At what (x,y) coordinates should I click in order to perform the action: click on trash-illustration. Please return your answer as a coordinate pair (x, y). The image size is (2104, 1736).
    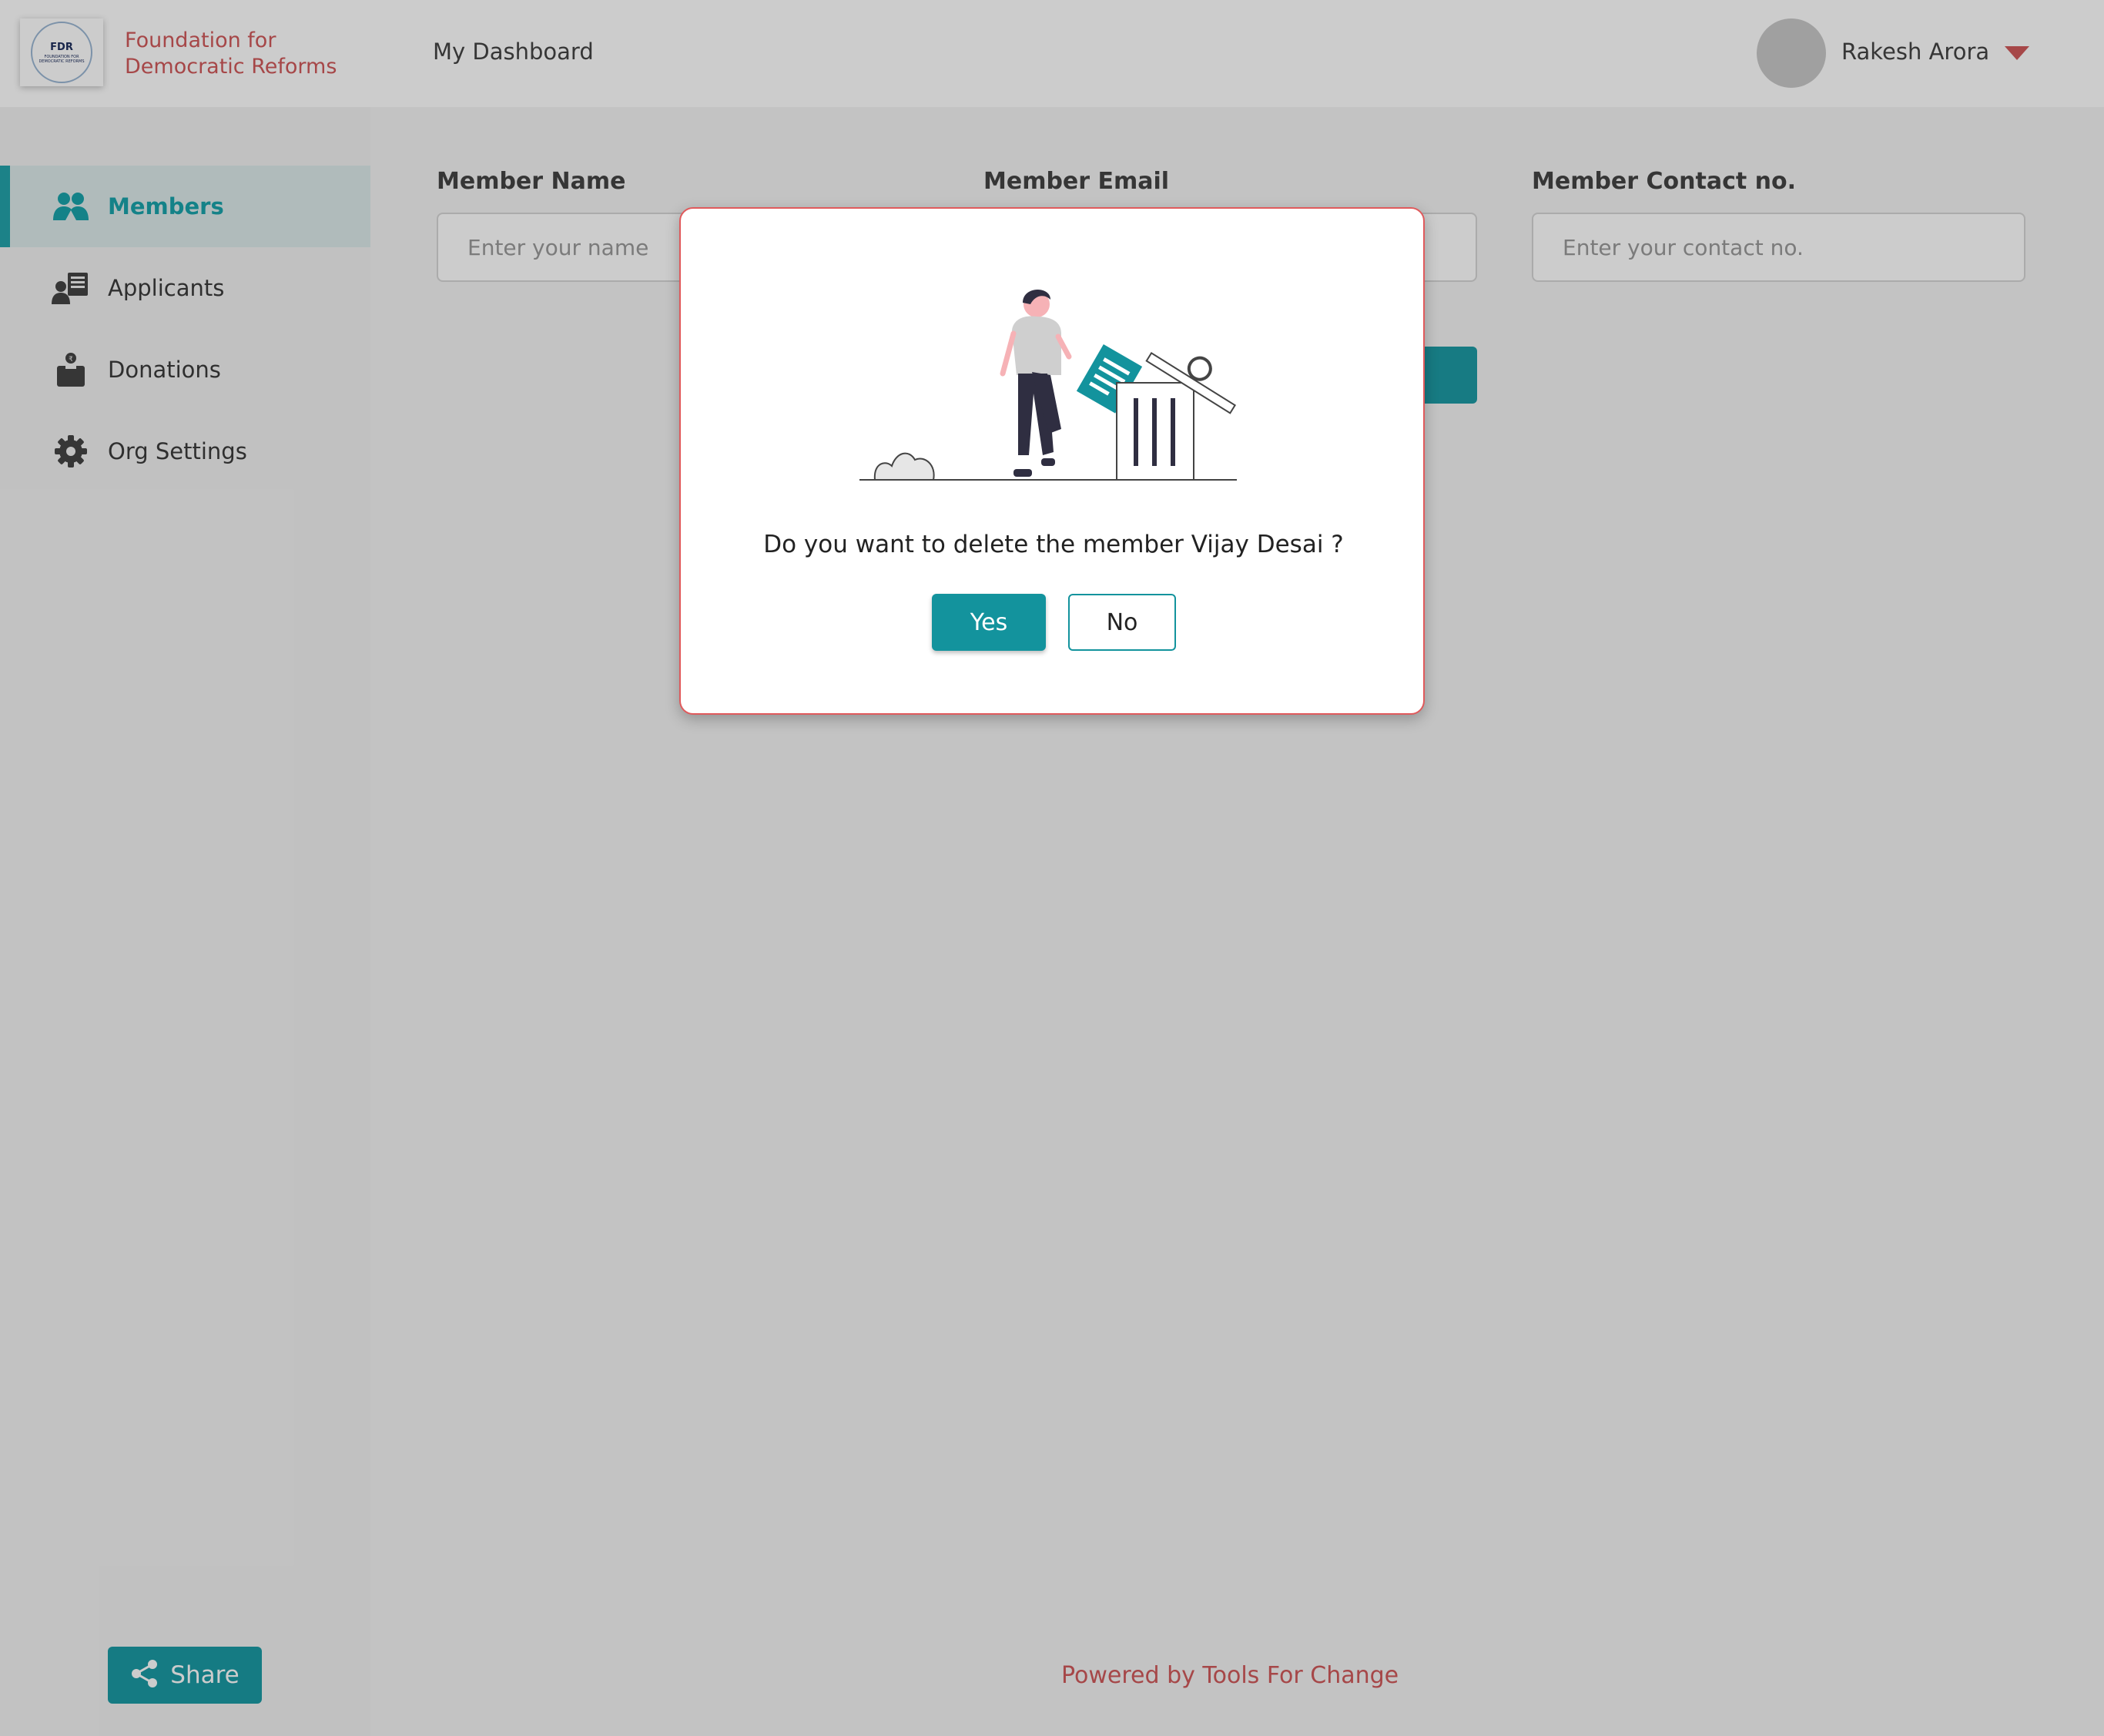
    Looking at the image, I should click on (1048, 385).